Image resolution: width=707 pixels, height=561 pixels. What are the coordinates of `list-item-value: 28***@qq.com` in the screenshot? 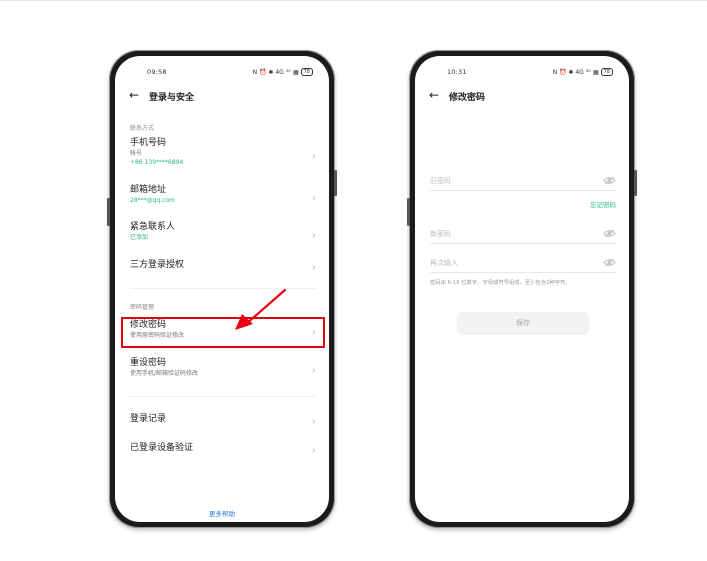 It's located at (152, 200).